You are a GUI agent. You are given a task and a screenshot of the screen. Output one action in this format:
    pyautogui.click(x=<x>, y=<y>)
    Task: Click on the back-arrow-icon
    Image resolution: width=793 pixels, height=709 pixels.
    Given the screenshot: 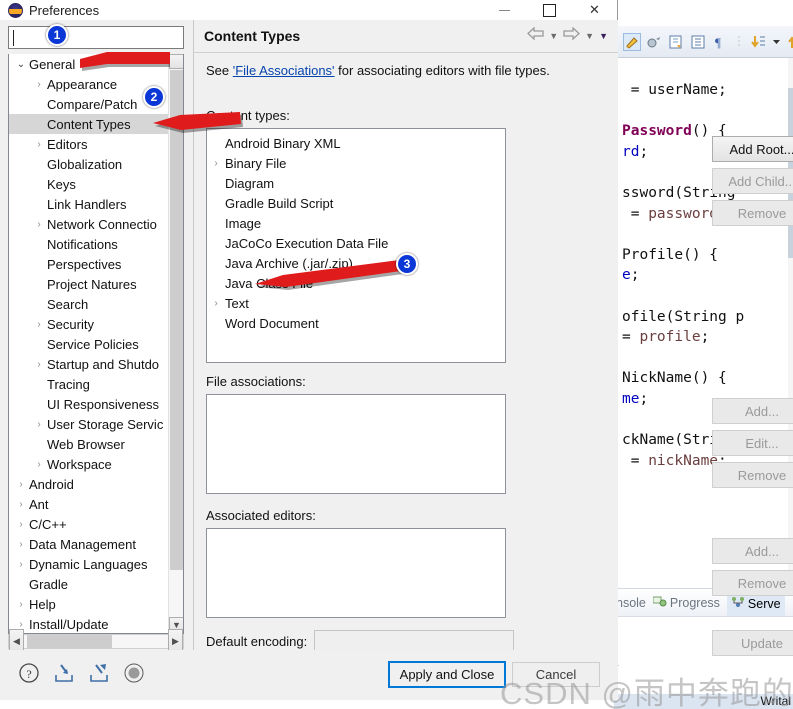 What is the action you would take?
    pyautogui.click(x=535, y=35)
    